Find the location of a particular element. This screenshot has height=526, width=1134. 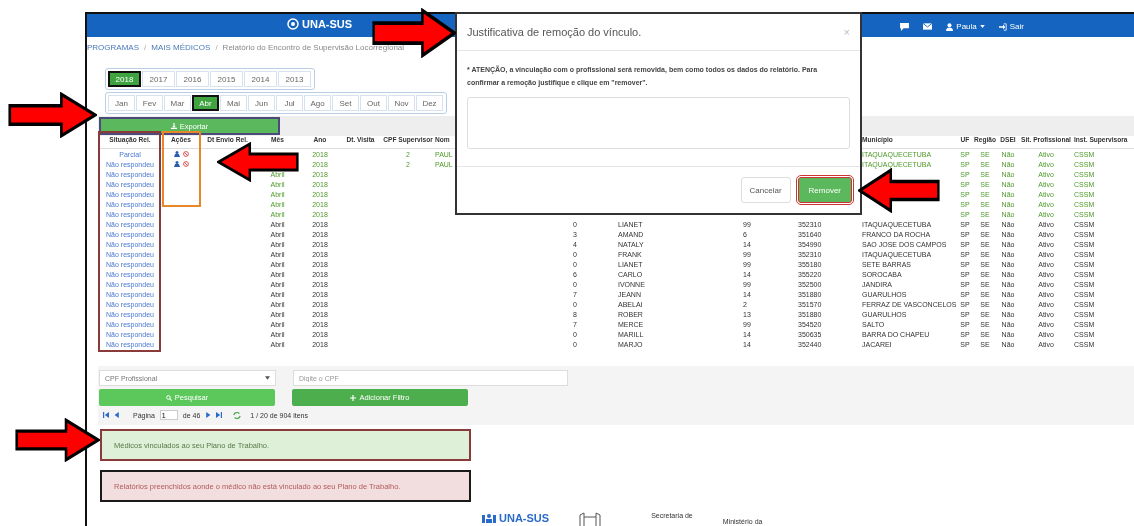

month-tab: Jul is located at coordinates (289, 103).